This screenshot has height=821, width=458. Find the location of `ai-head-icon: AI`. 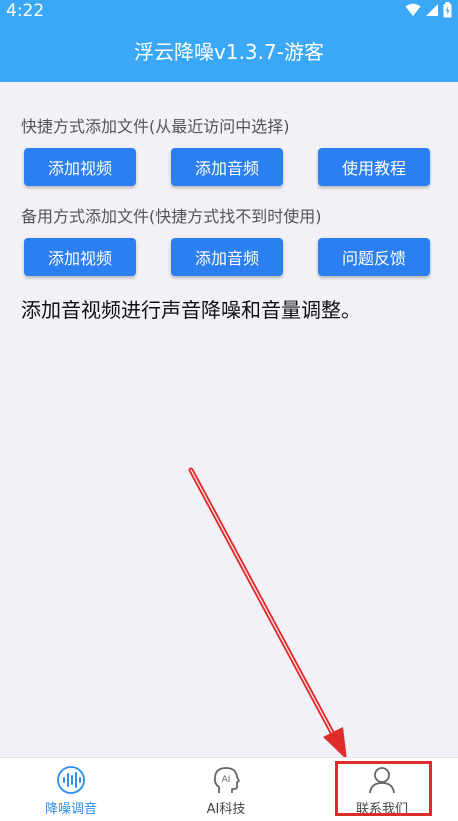

ai-head-icon: AI is located at coordinates (226, 780).